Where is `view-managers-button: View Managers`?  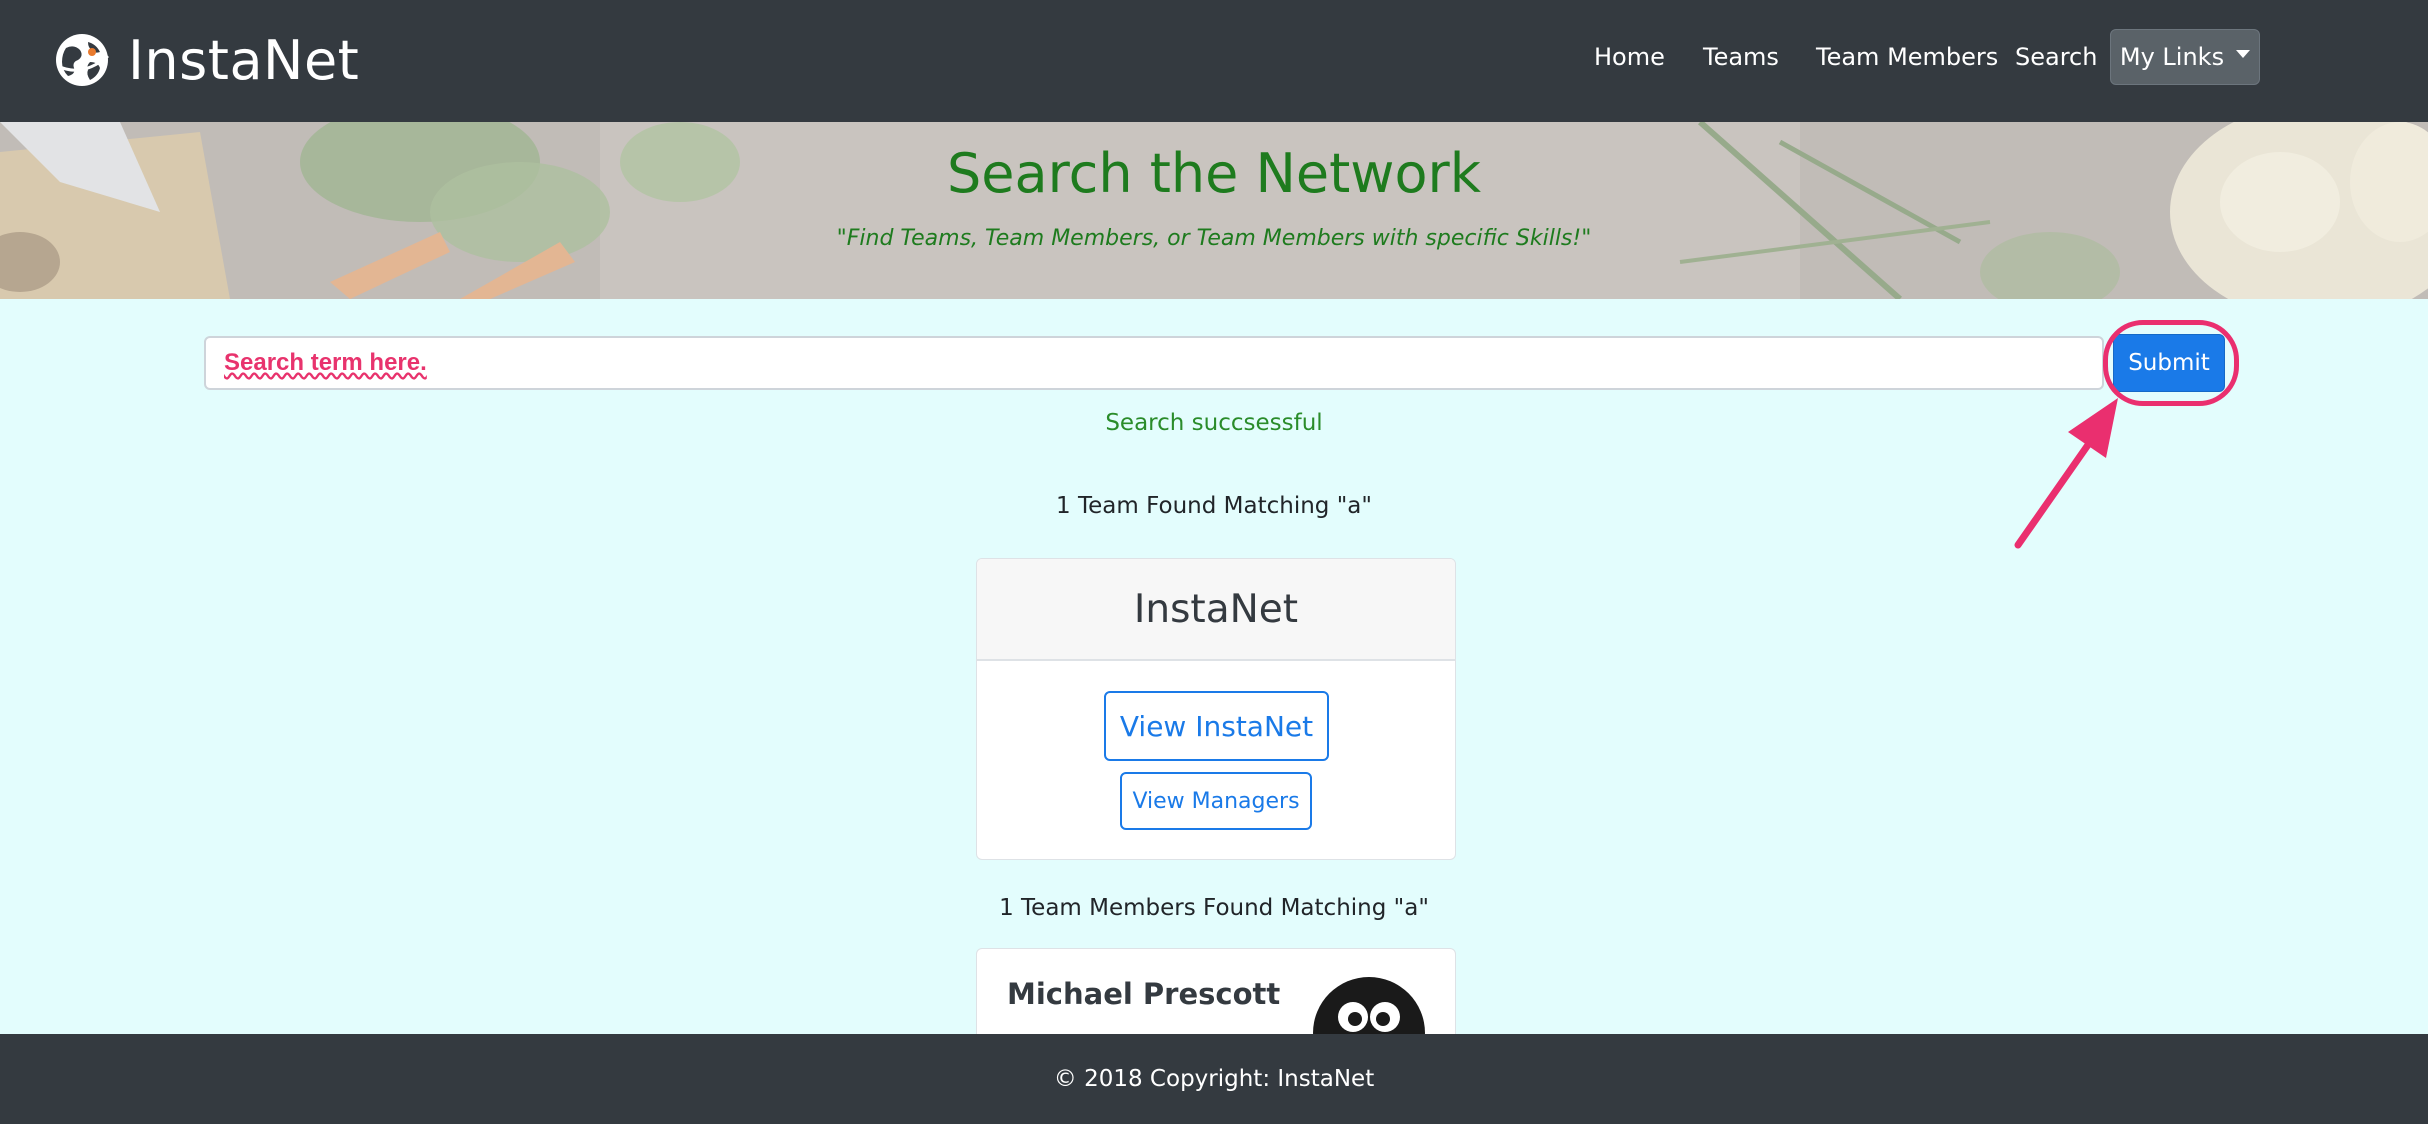
view-managers-button: View Managers is located at coordinates (1216, 801).